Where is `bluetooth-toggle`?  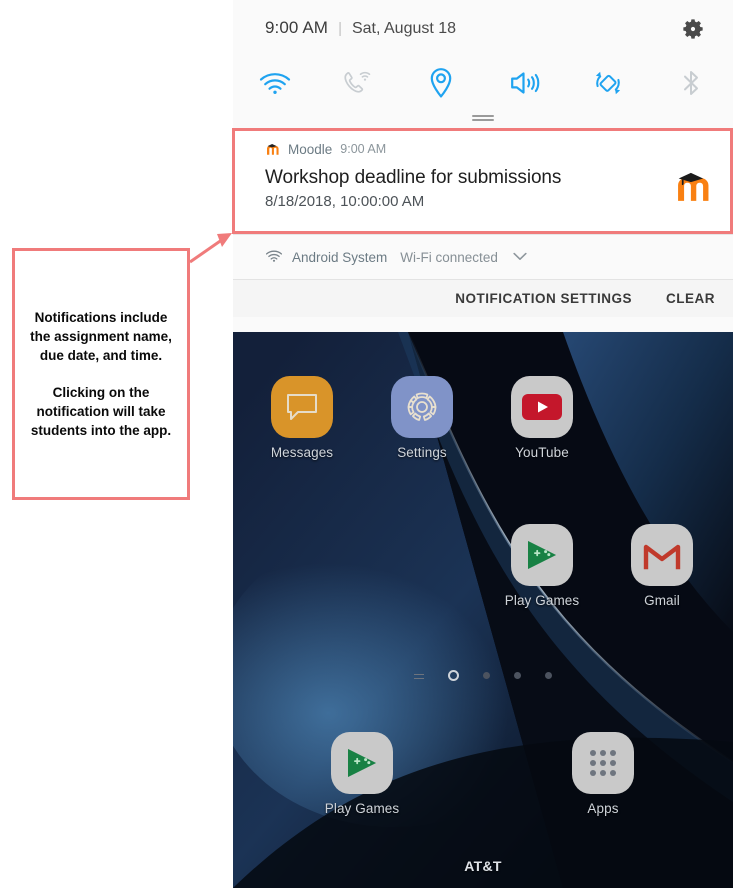
bluetooth-toggle is located at coordinates (691, 83).